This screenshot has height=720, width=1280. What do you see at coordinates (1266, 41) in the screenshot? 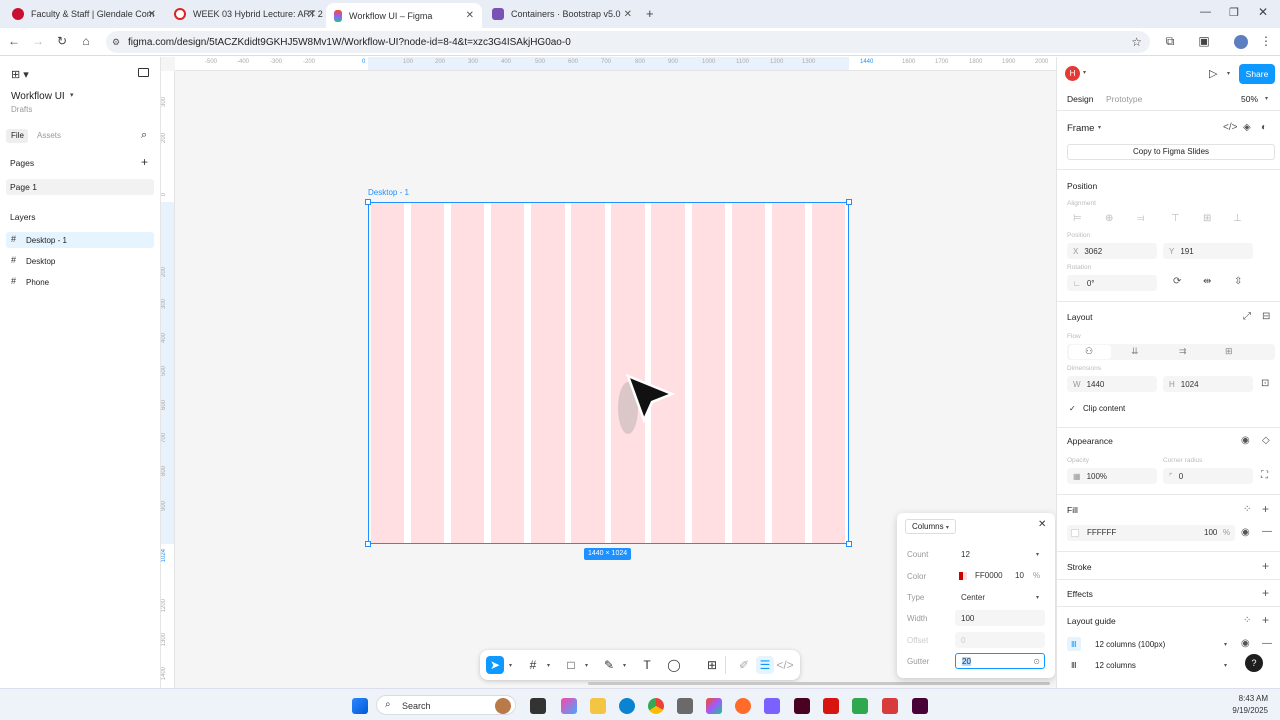
I see `browser-menu-icon: ⋮` at bounding box center [1266, 41].